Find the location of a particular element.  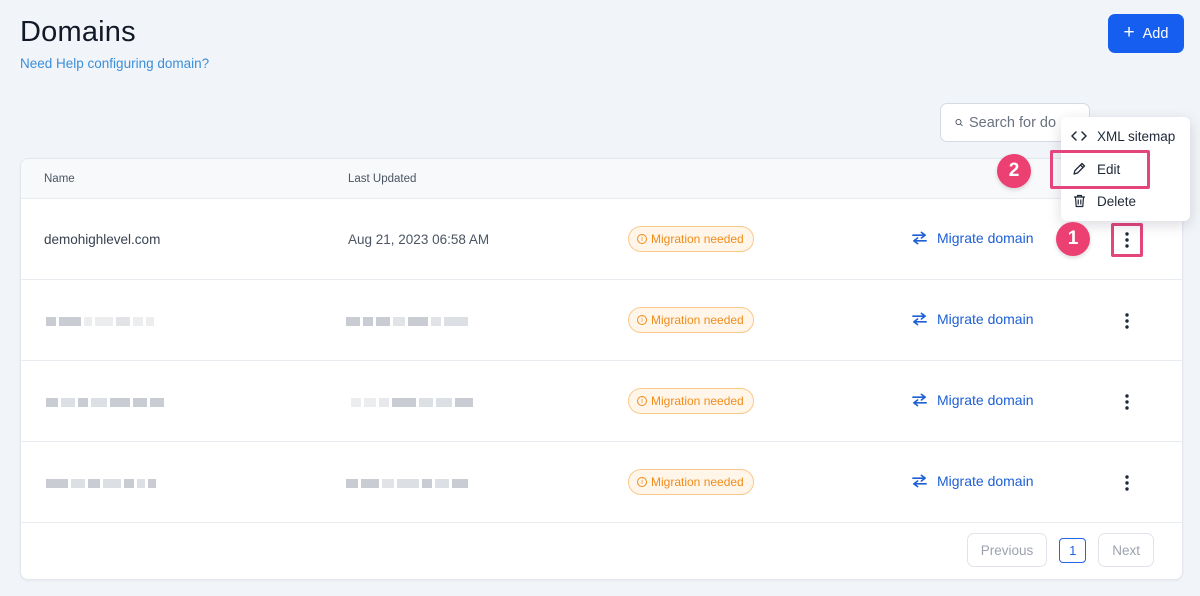

row-actions-menu: XML sitemap Edit Delete is located at coordinates (1125, 169).